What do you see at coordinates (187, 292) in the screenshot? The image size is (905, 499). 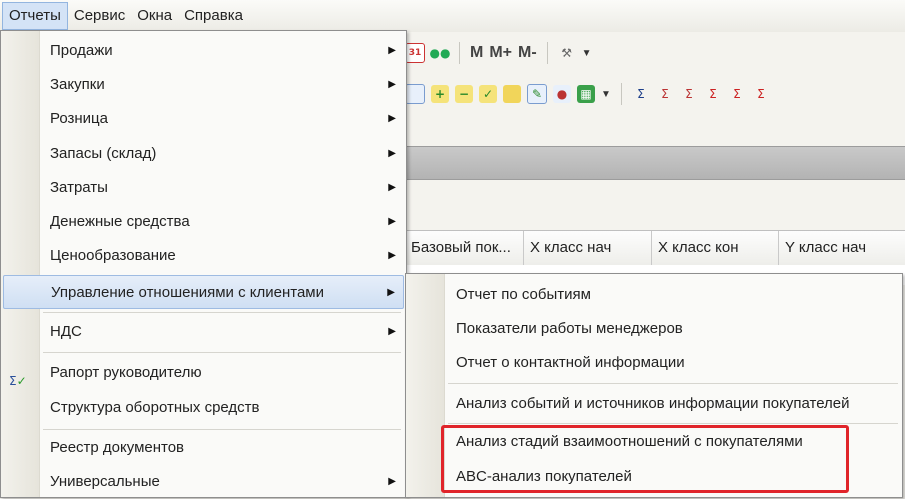 I see `menu-item-label: Управление отношениями с клиентами` at bounding box center [187, 292].